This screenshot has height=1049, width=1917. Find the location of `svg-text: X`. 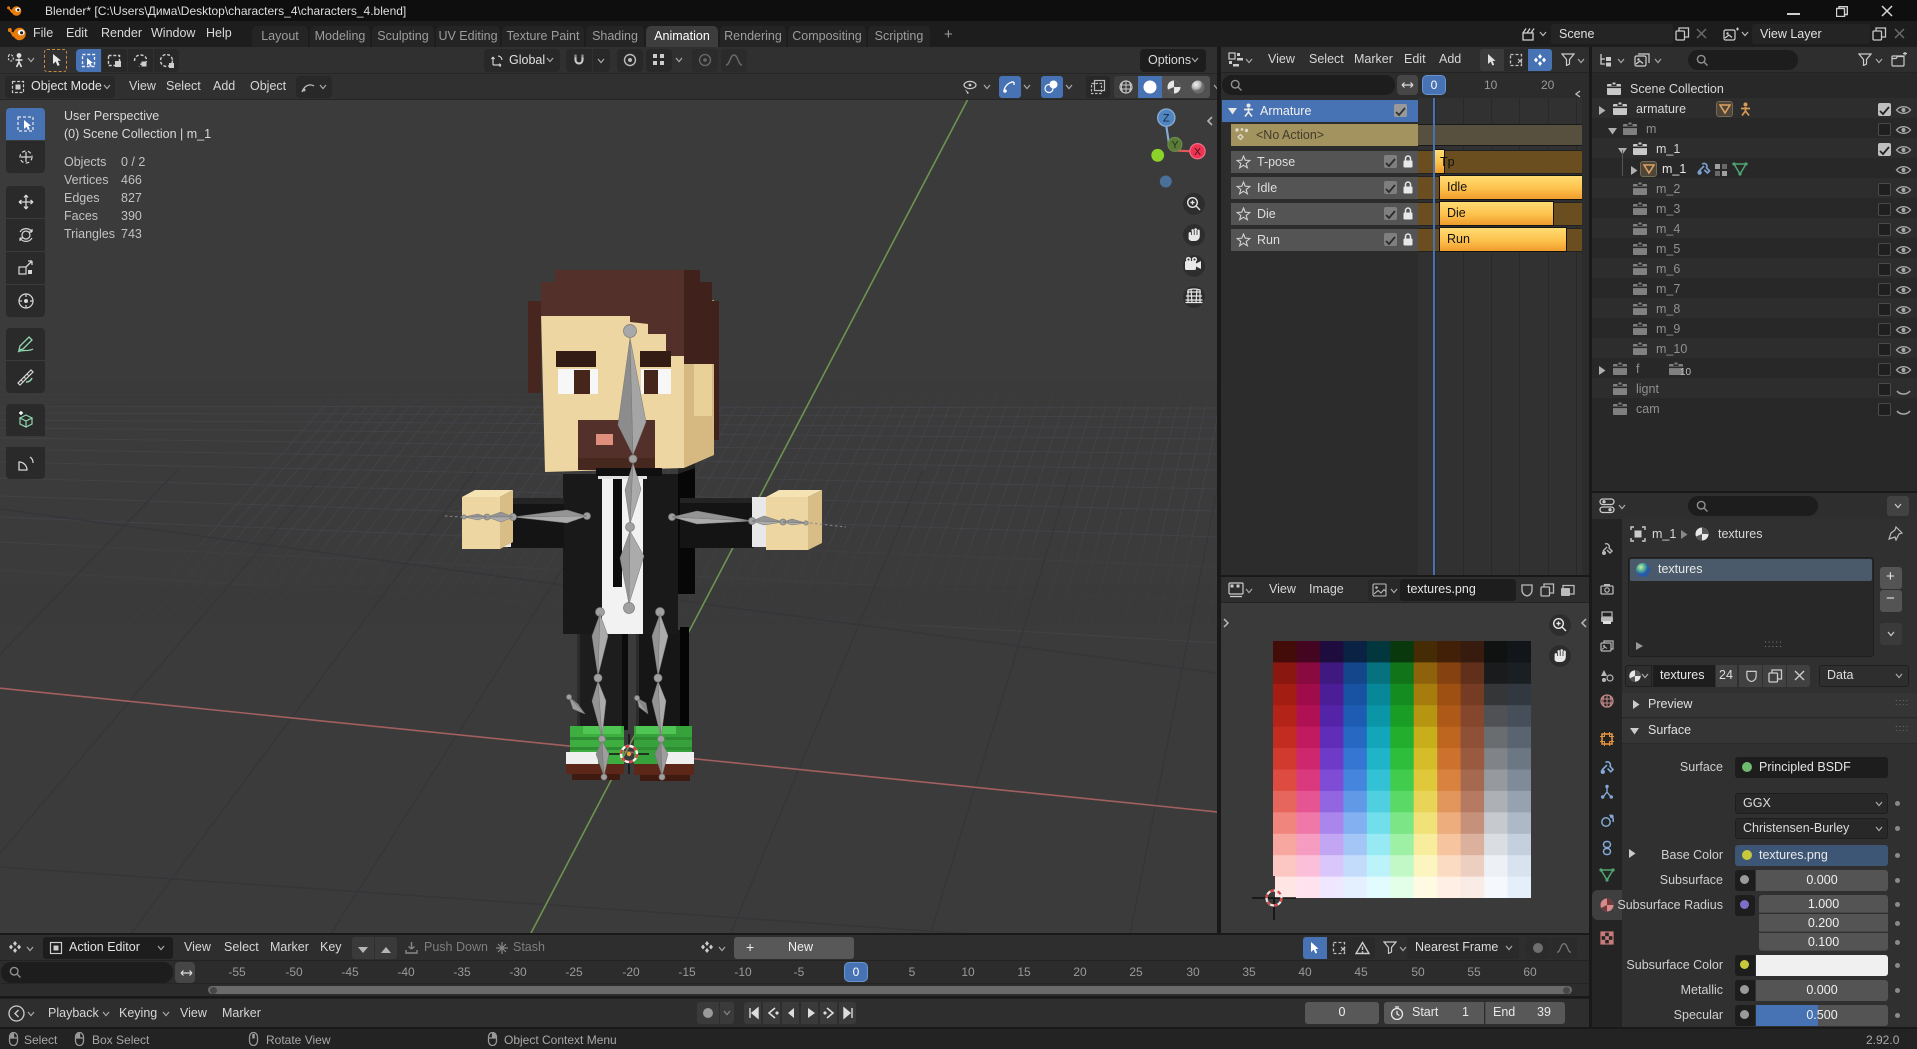

svg-text: X is located at coordinates (1197, 152).